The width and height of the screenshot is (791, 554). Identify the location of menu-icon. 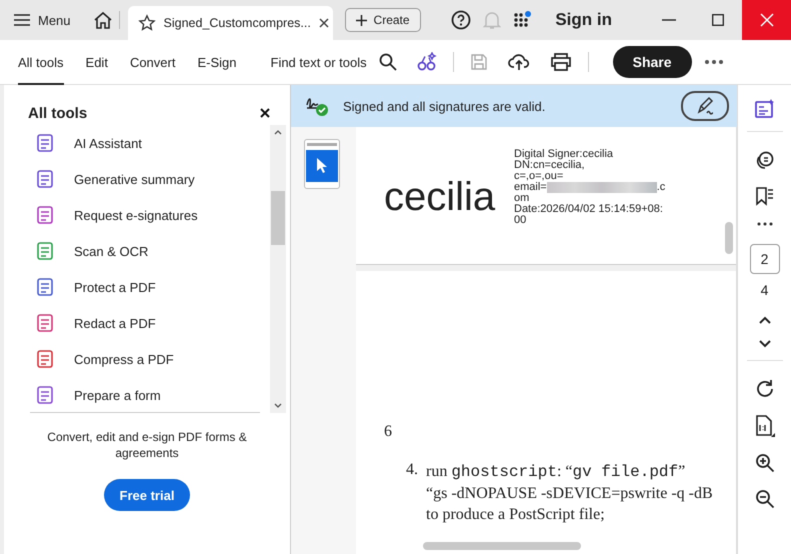
(22, 20).